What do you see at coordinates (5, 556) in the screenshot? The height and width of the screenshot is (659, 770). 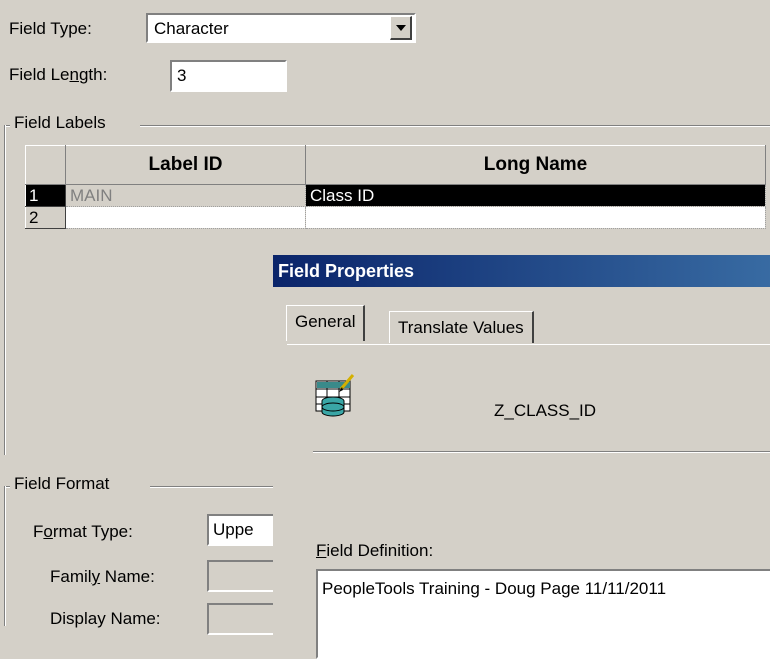 I see `field-format-groove-vertical` at bounding box center [5, 556].